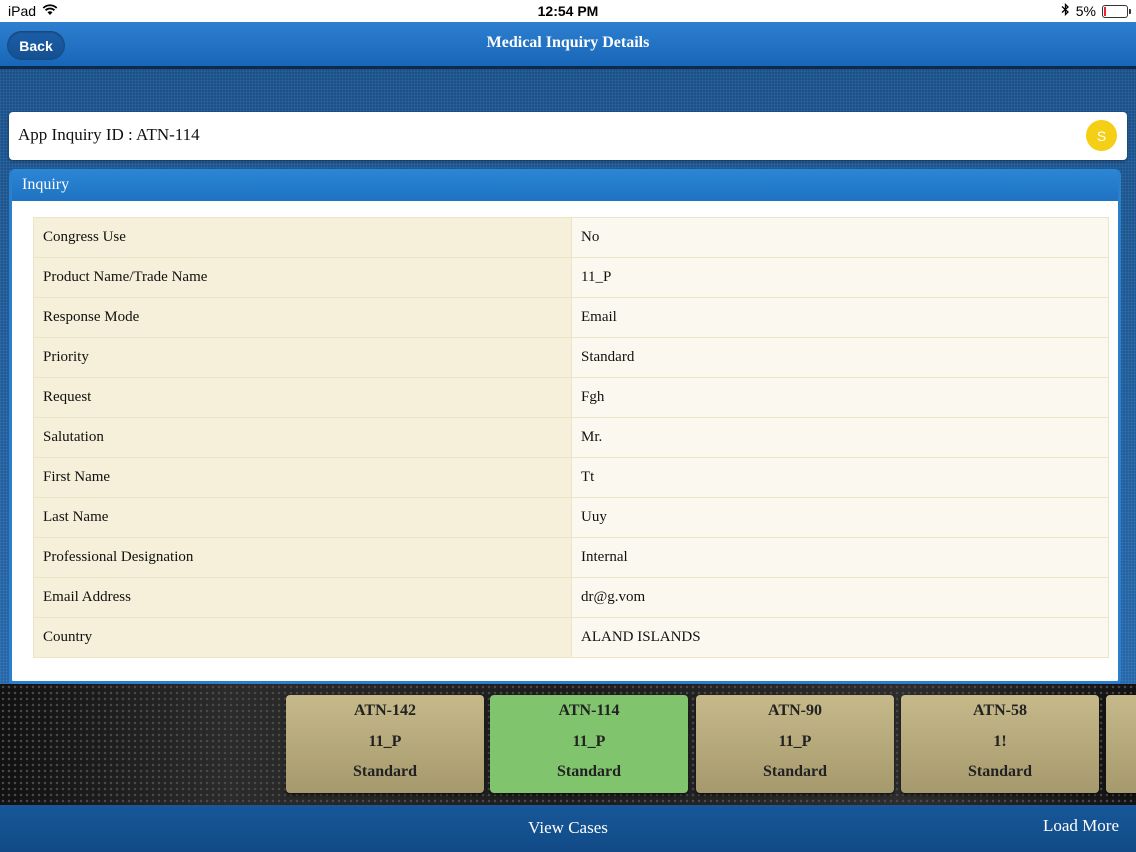 The width and height of the screenshot is (1136, 852). What do you see at coordinates (840, 357) in the screenshot?
I see `field-value: Standard` at bounding box center [840, 357].